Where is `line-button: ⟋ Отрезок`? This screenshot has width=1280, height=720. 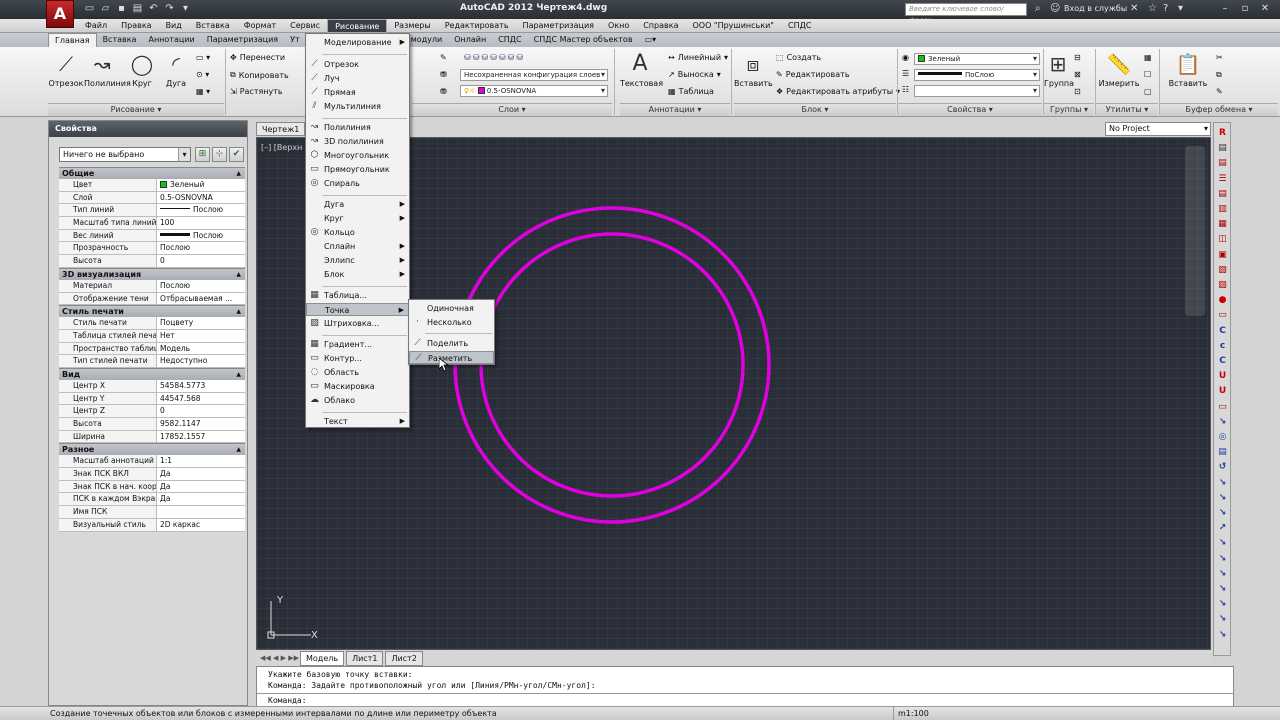
line-button: ⟋ Отрезок is located at coordinates (66, 68).